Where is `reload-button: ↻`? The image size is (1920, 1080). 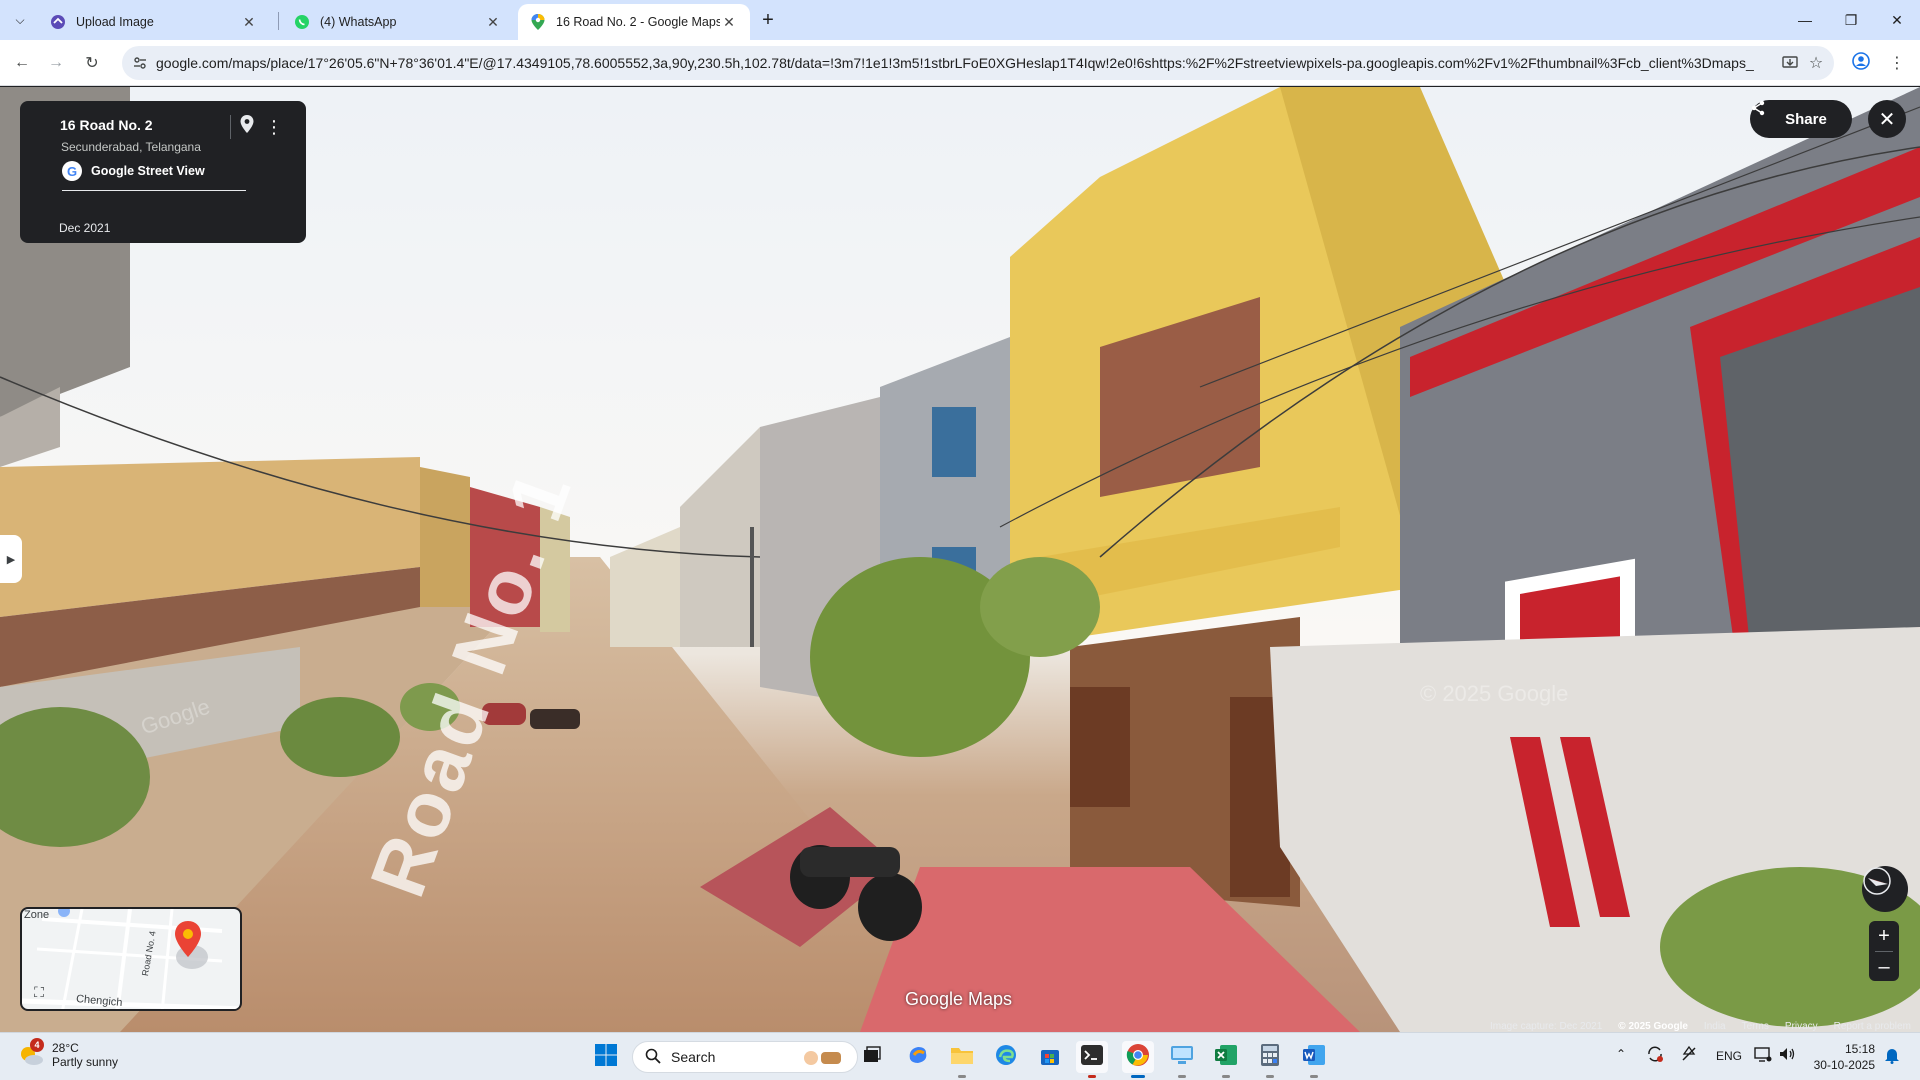 reload-button: ↻ is located at coordinates (92, 63).